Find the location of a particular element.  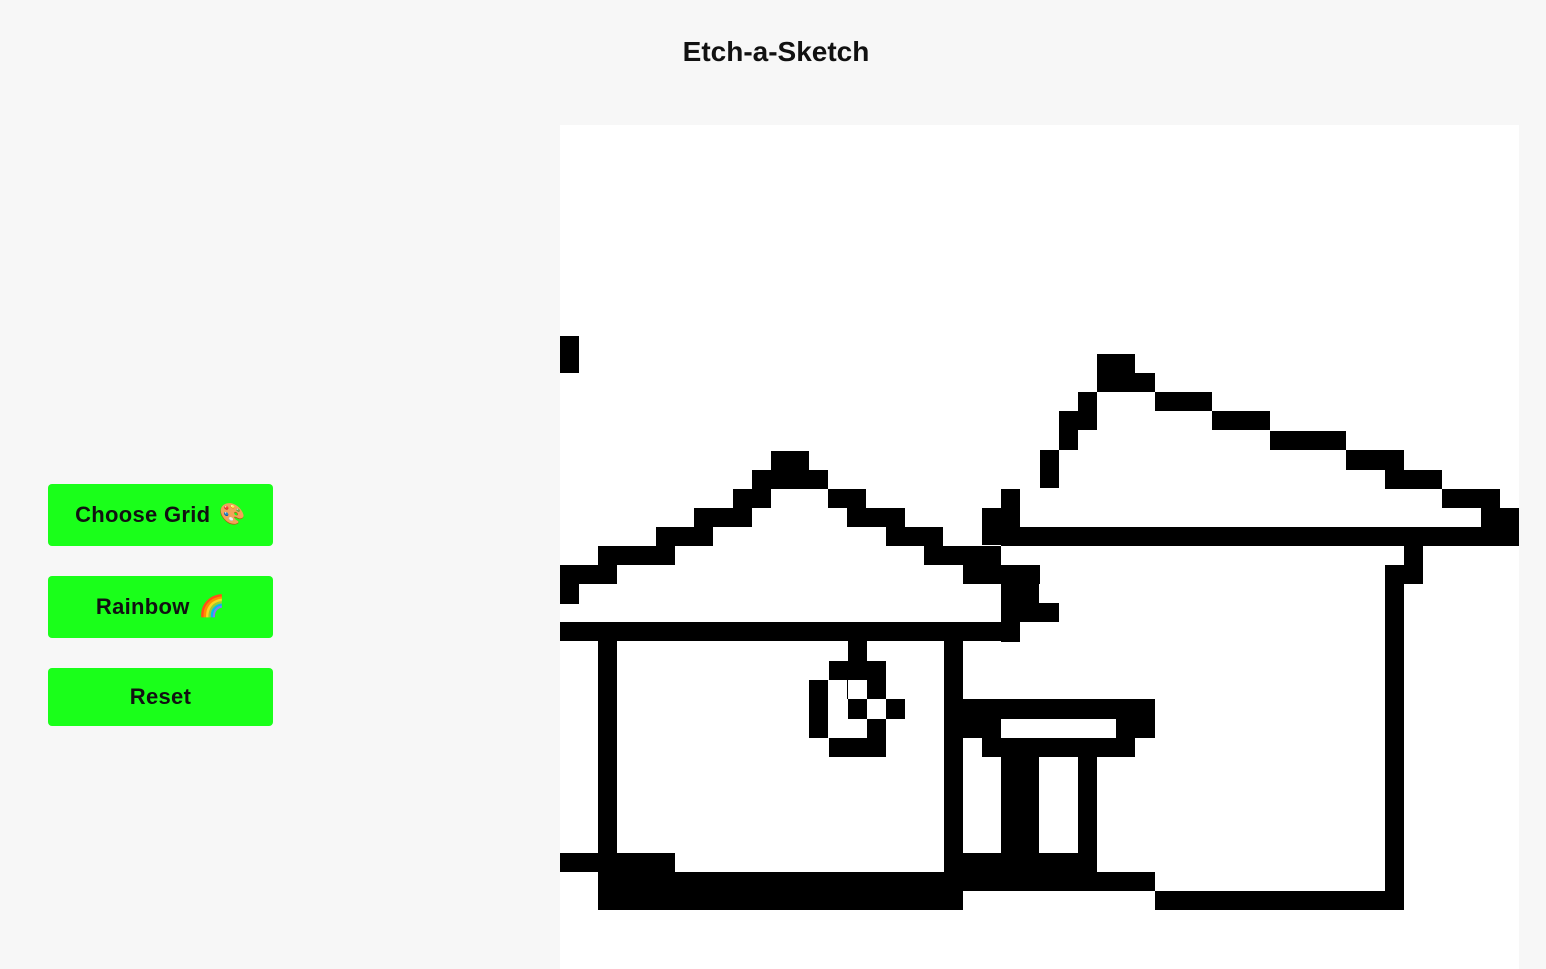

rainbow-icon: 🌈 is located at coordinates (212, 606).